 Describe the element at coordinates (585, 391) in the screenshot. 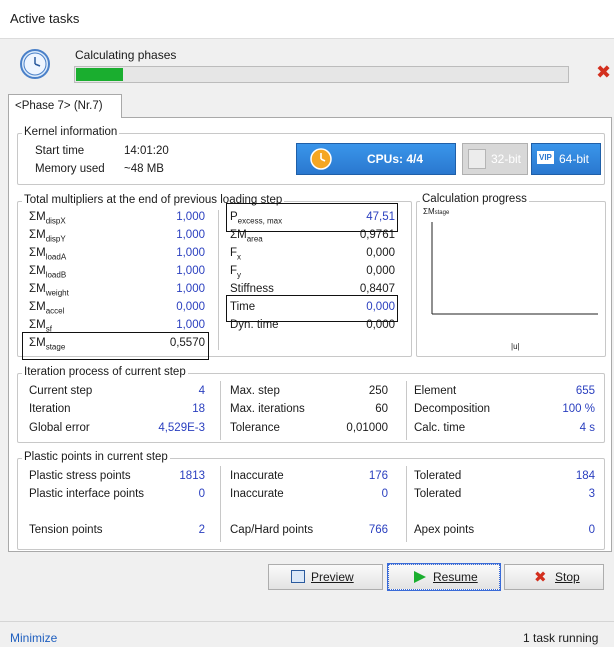

I see `iteration-value: 655` at that location.